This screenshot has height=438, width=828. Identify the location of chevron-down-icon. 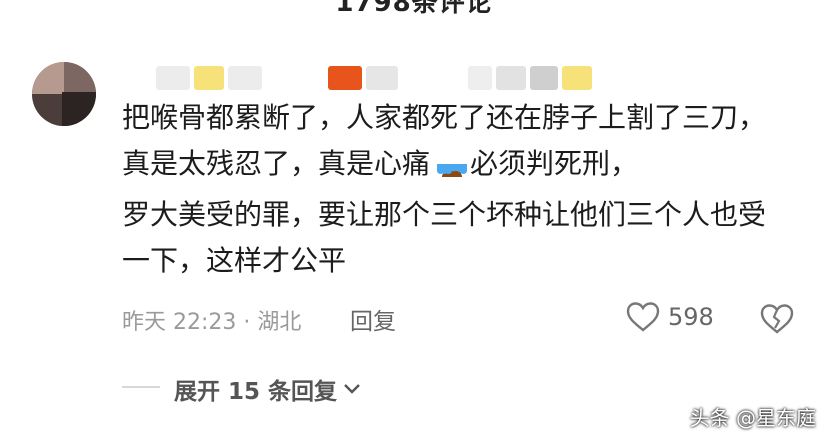
(352, 389).